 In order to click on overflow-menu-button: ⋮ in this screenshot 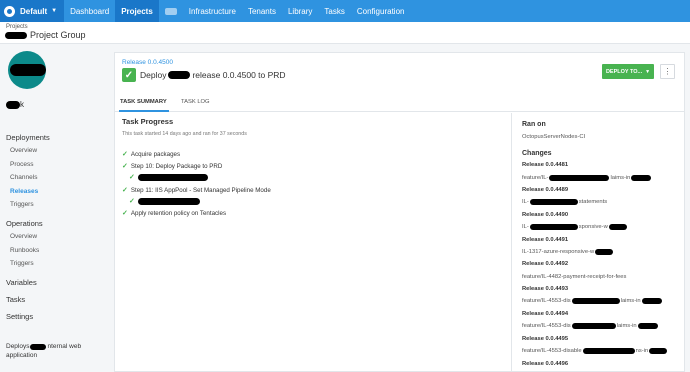, I will do `click(667, 71)`.